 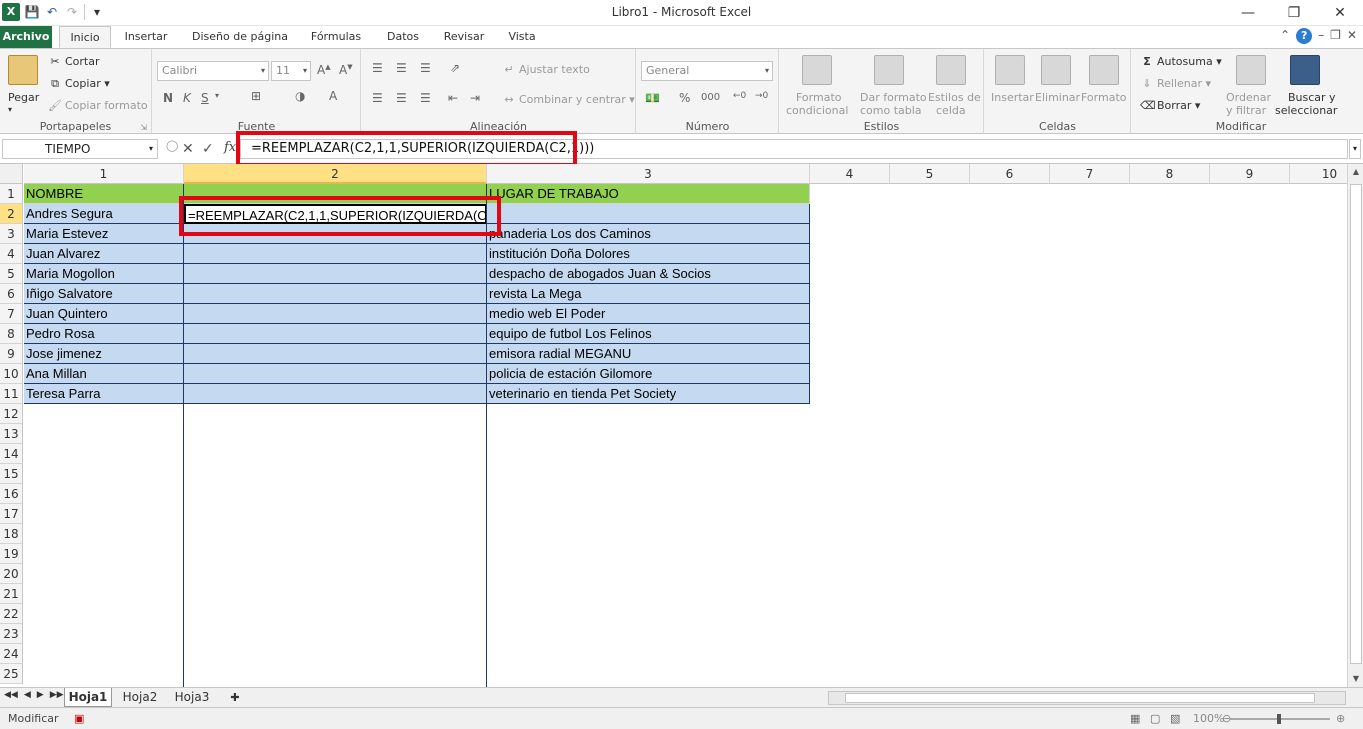 I want to click on first-sheet-icon: ◀◀, so click(x=11, y=695).